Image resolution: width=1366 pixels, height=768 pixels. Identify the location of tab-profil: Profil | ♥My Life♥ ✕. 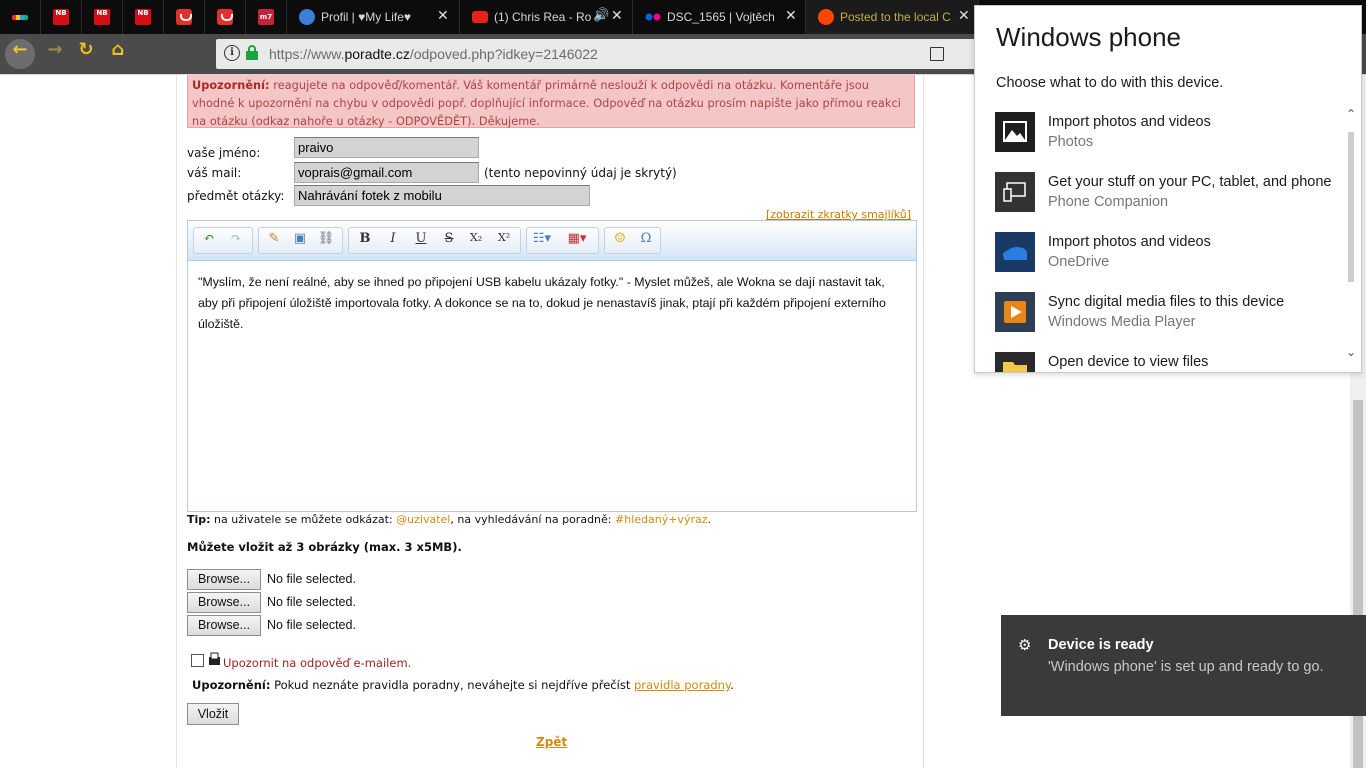
(373, 17).